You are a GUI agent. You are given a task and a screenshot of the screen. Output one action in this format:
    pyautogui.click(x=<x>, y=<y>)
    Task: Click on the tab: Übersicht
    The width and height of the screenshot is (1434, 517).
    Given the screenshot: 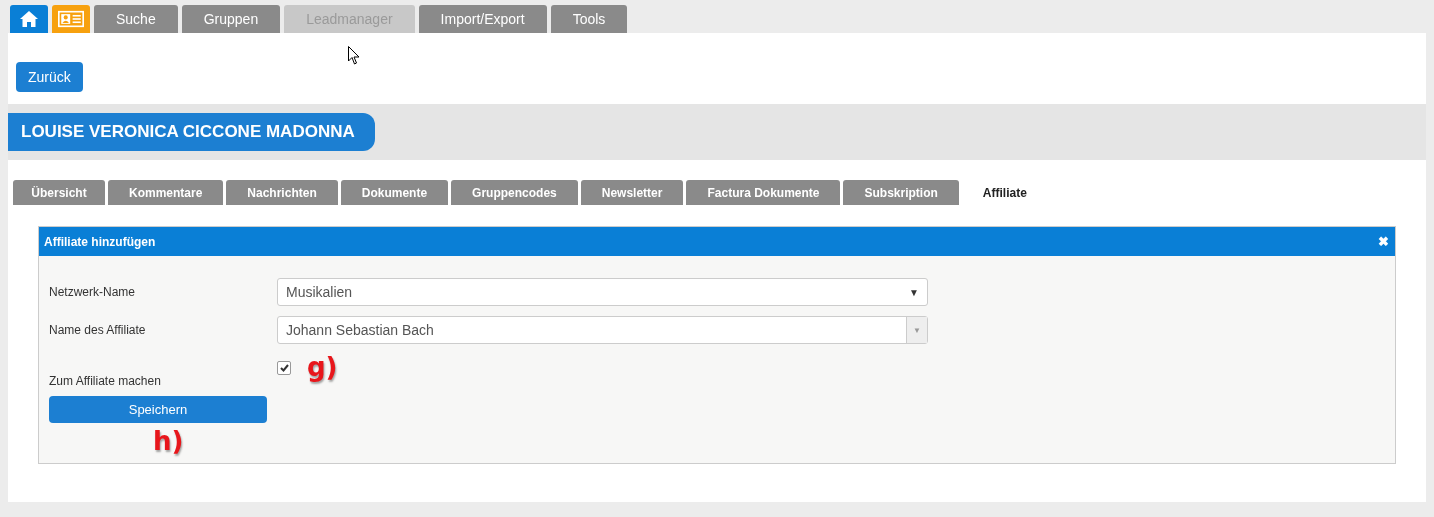 What is the action you would take?
    pyautogui.click(x=59, y=192)
    